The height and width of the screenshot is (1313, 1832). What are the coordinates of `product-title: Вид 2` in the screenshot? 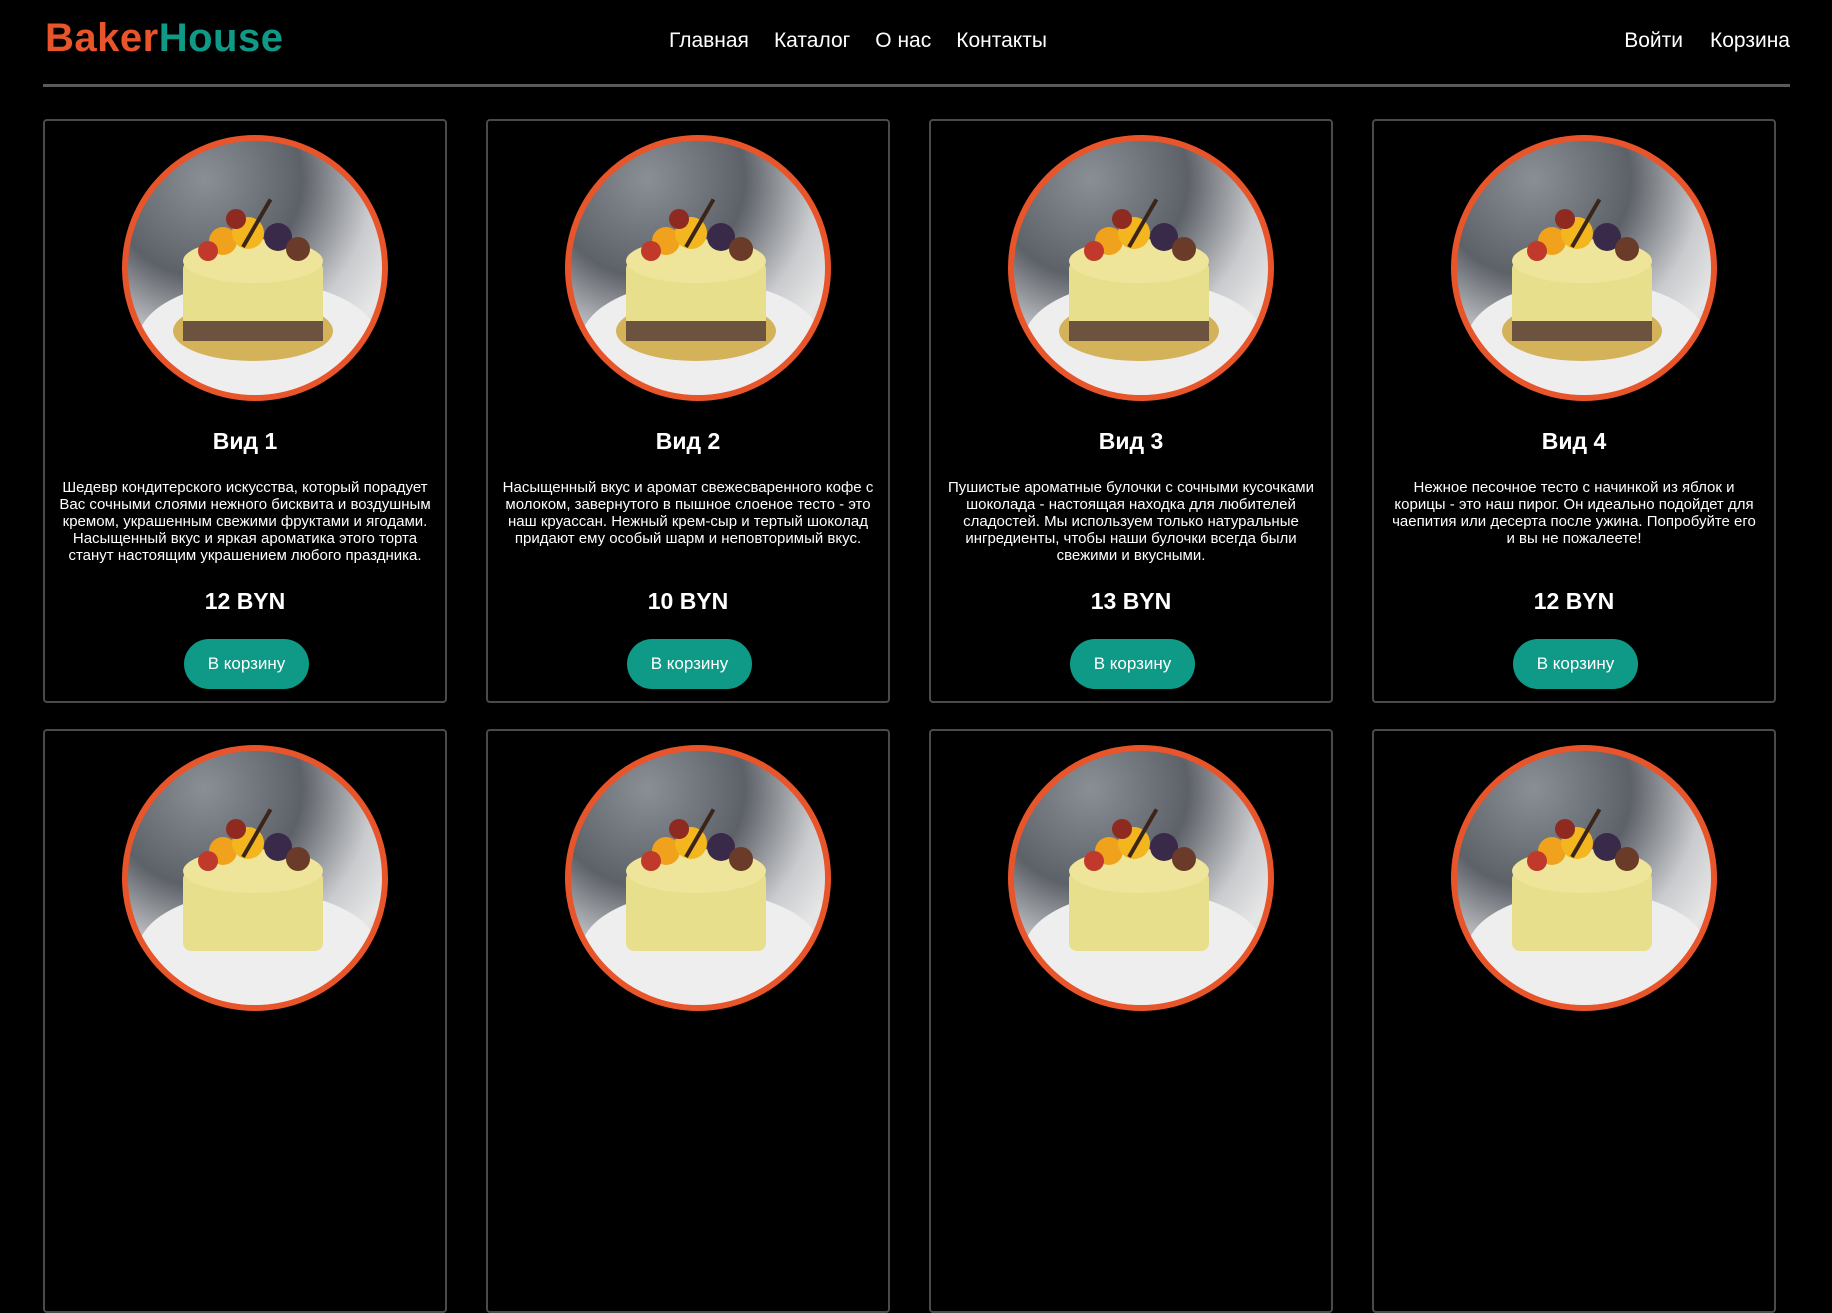 It's located at (688, 441).